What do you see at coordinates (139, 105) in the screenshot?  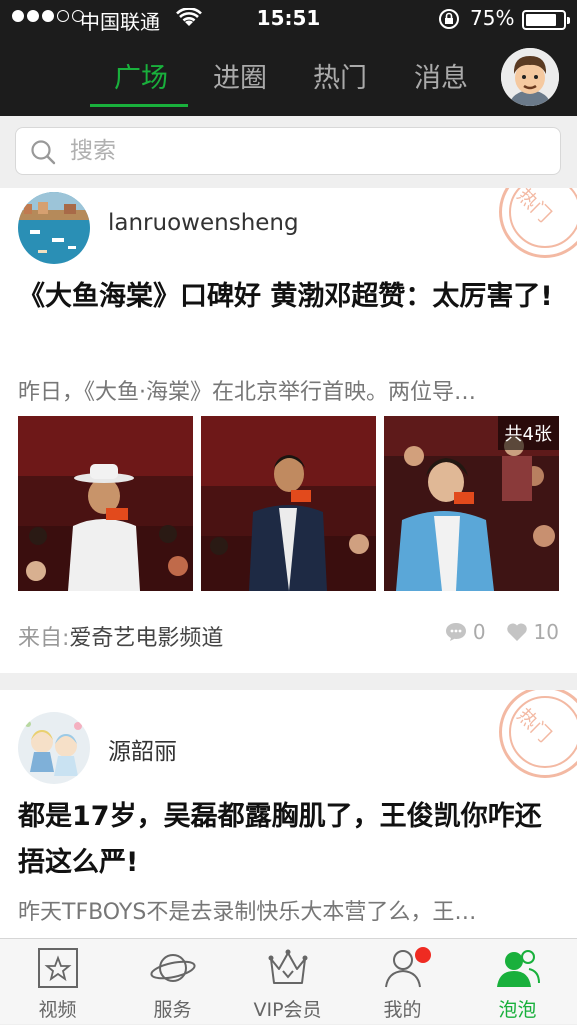 I see `active-tab-indicator` at bounding box center [139, 105].